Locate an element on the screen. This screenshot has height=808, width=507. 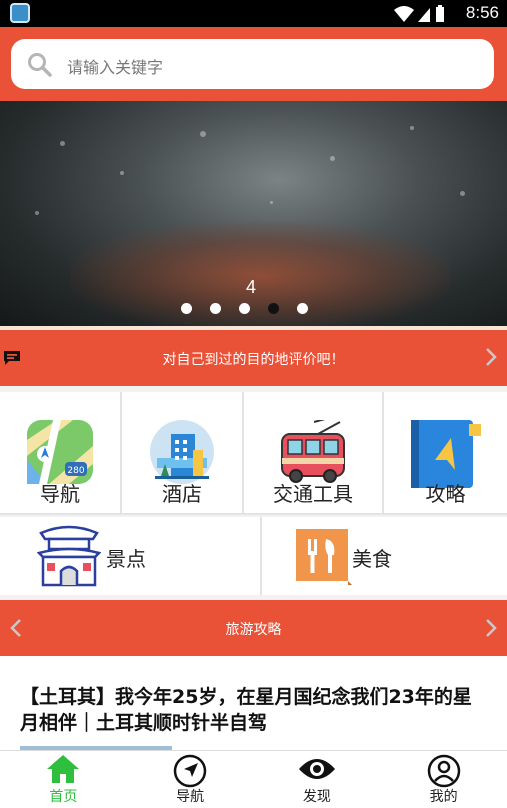
category-label: 酒店 is located at coordinates (182, 494).